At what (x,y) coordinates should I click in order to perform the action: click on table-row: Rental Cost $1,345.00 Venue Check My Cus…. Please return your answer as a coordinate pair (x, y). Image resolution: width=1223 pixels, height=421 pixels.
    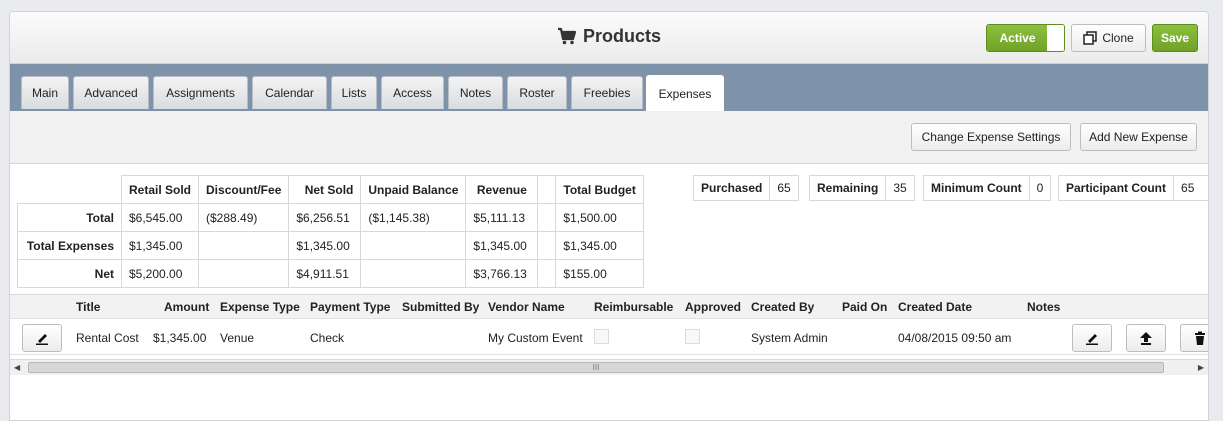
    Looking at the image, I should click on (609, 336).